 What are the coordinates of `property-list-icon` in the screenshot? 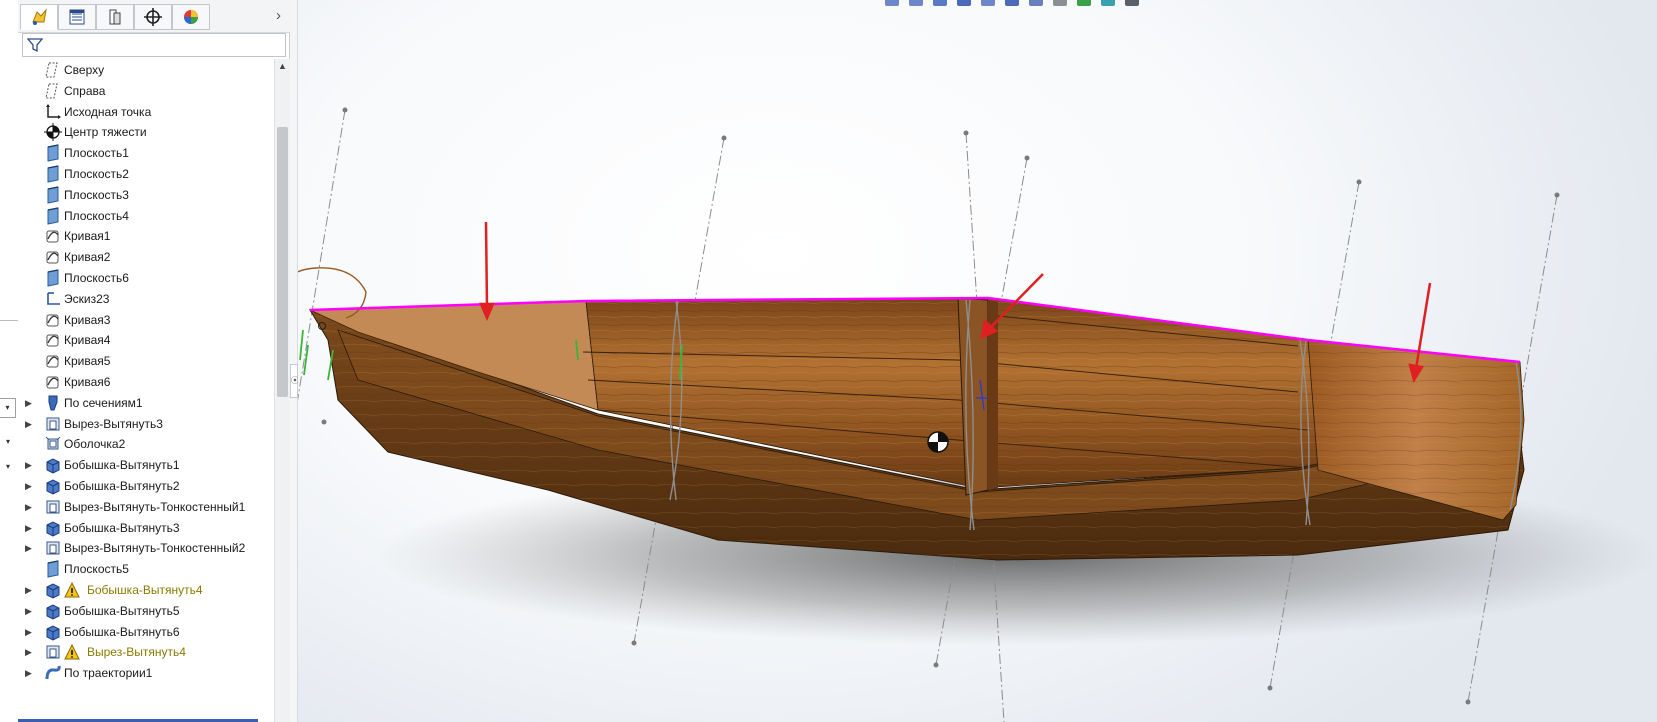 It's located at (77, 17).